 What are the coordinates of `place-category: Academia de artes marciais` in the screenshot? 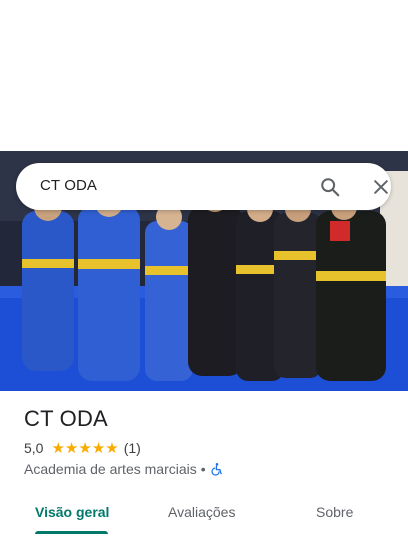 It's located at (110, 469).